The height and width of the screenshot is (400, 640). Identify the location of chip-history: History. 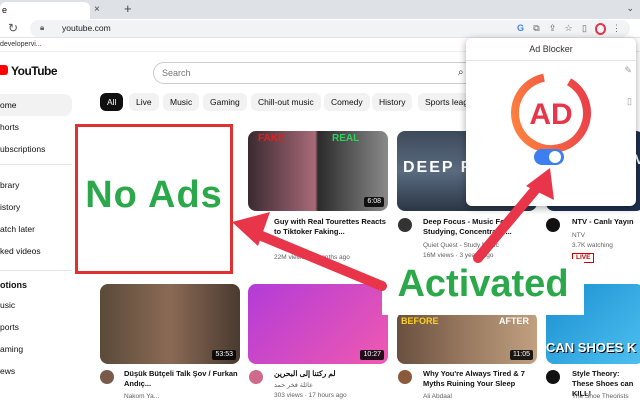
(392, 102).